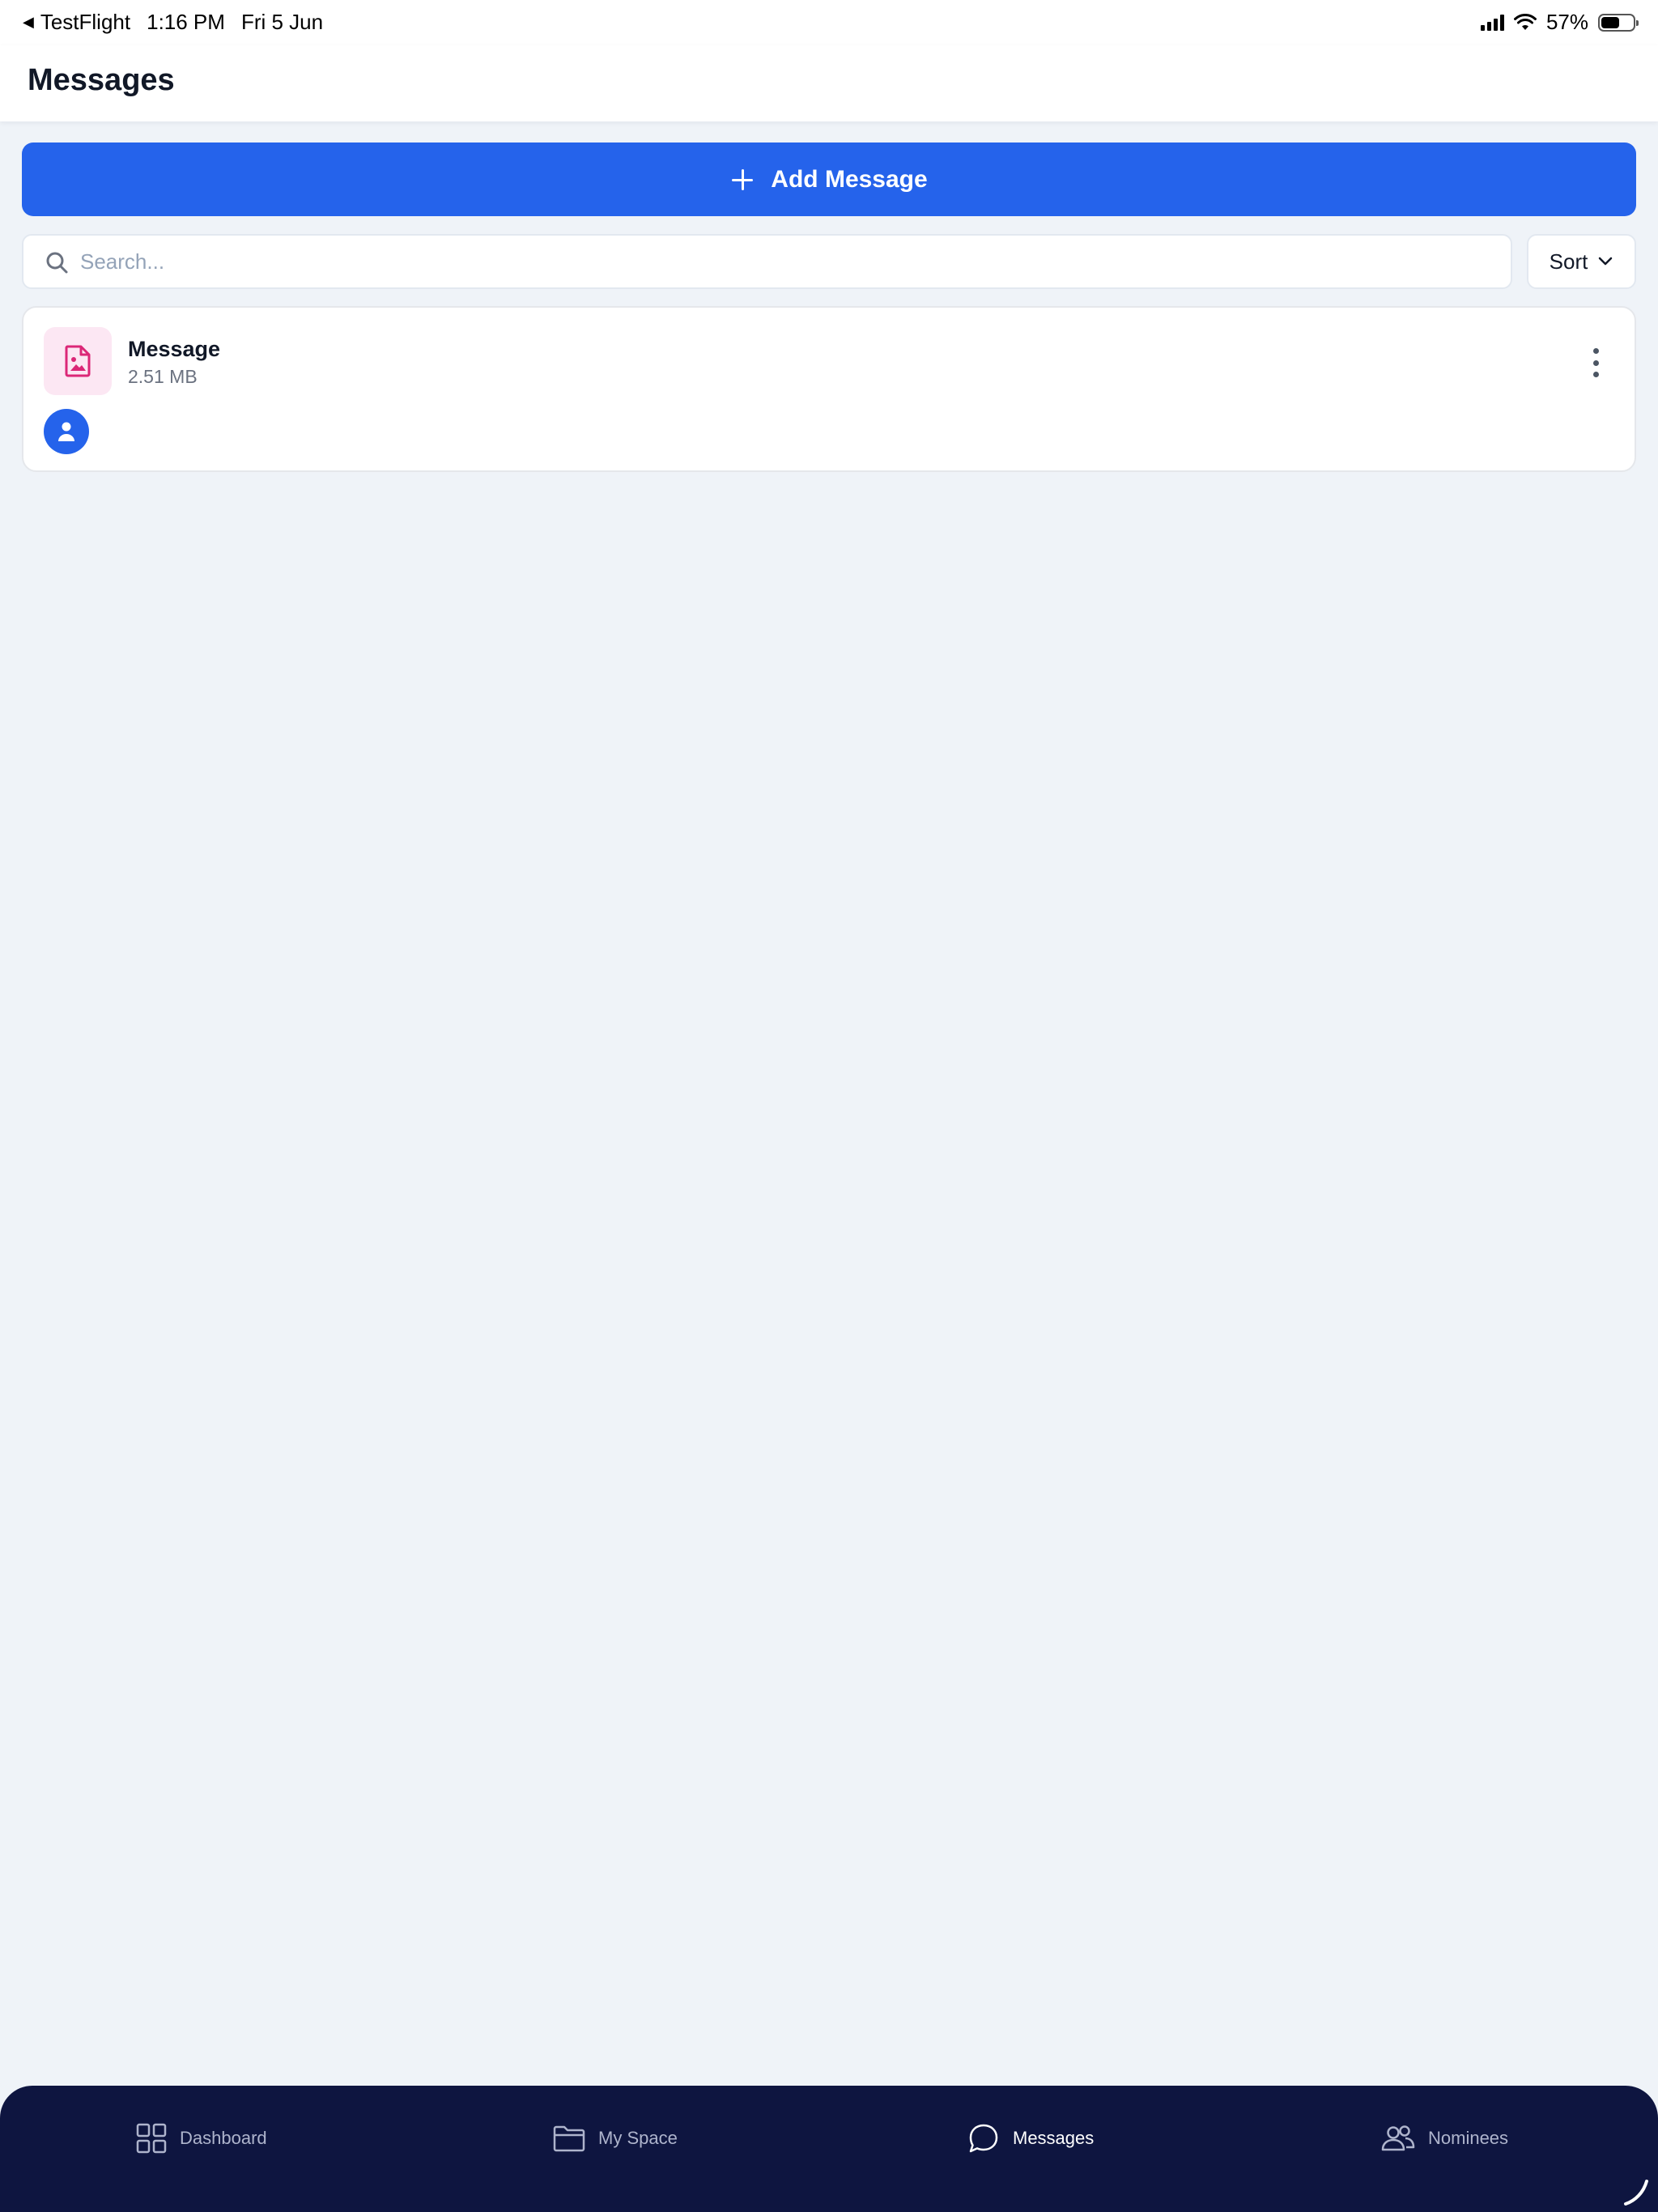  I want to click on search-box, so click(767, 261).